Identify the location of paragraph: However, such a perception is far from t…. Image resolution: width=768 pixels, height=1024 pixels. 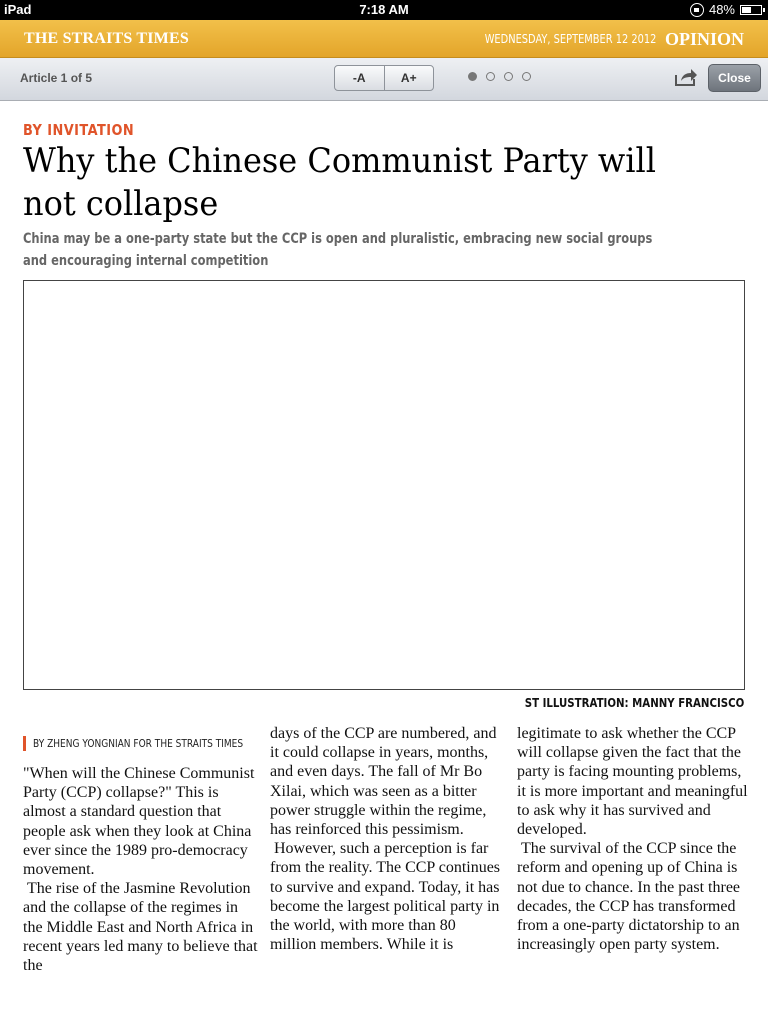
(385, 897).